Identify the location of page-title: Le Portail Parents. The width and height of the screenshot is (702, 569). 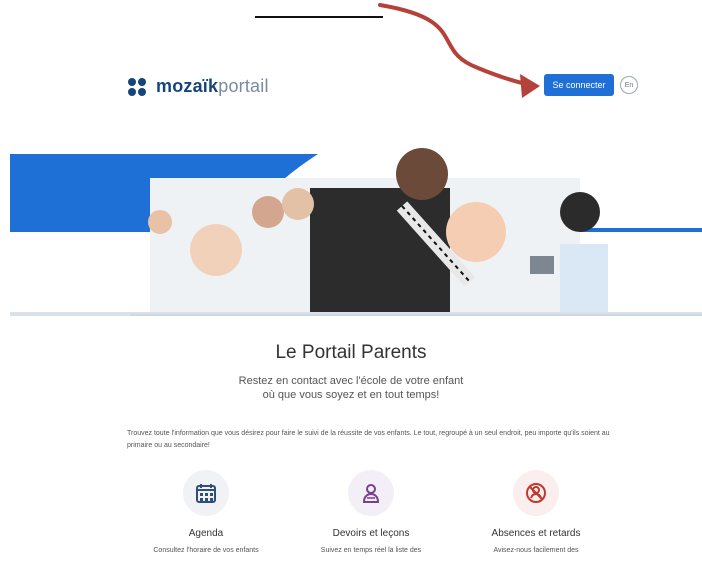
(351, 352).